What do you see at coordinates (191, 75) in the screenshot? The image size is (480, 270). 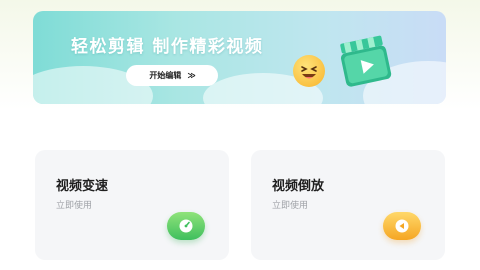 I see `double-arrow-icon: ≫` at bounding box center [191, 75].